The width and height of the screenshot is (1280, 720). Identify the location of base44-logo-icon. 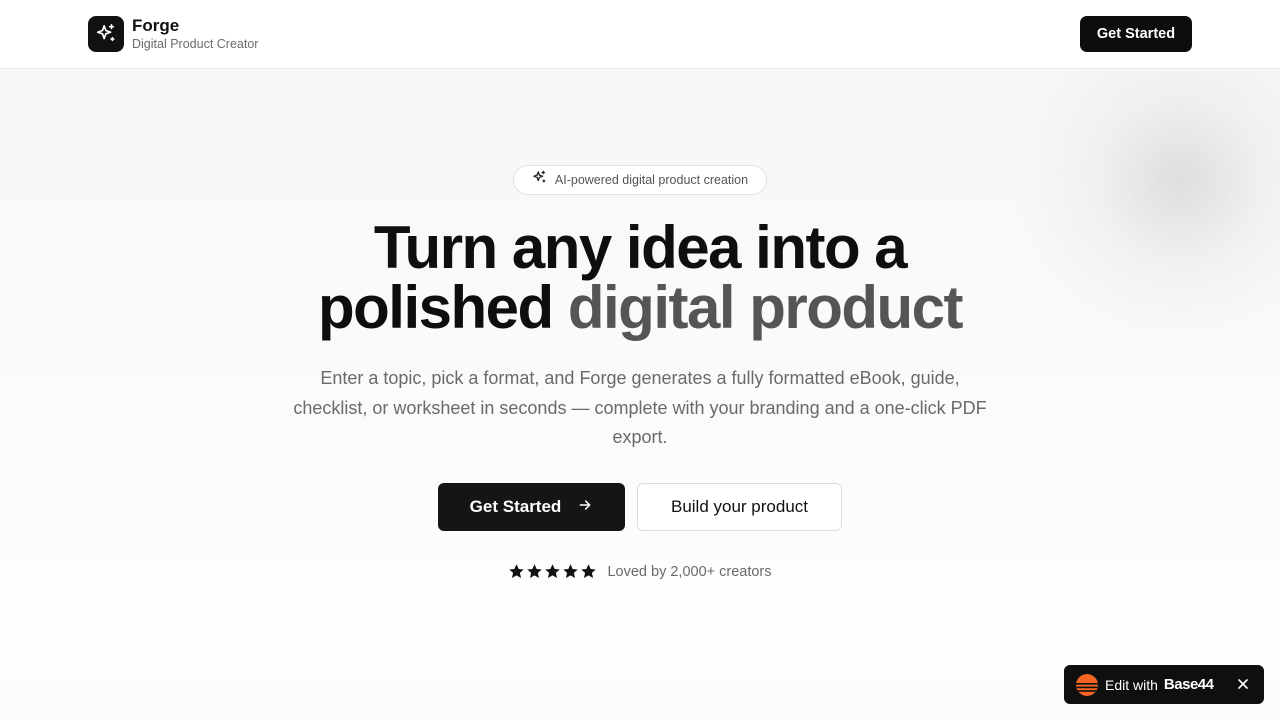
(1087, 684).